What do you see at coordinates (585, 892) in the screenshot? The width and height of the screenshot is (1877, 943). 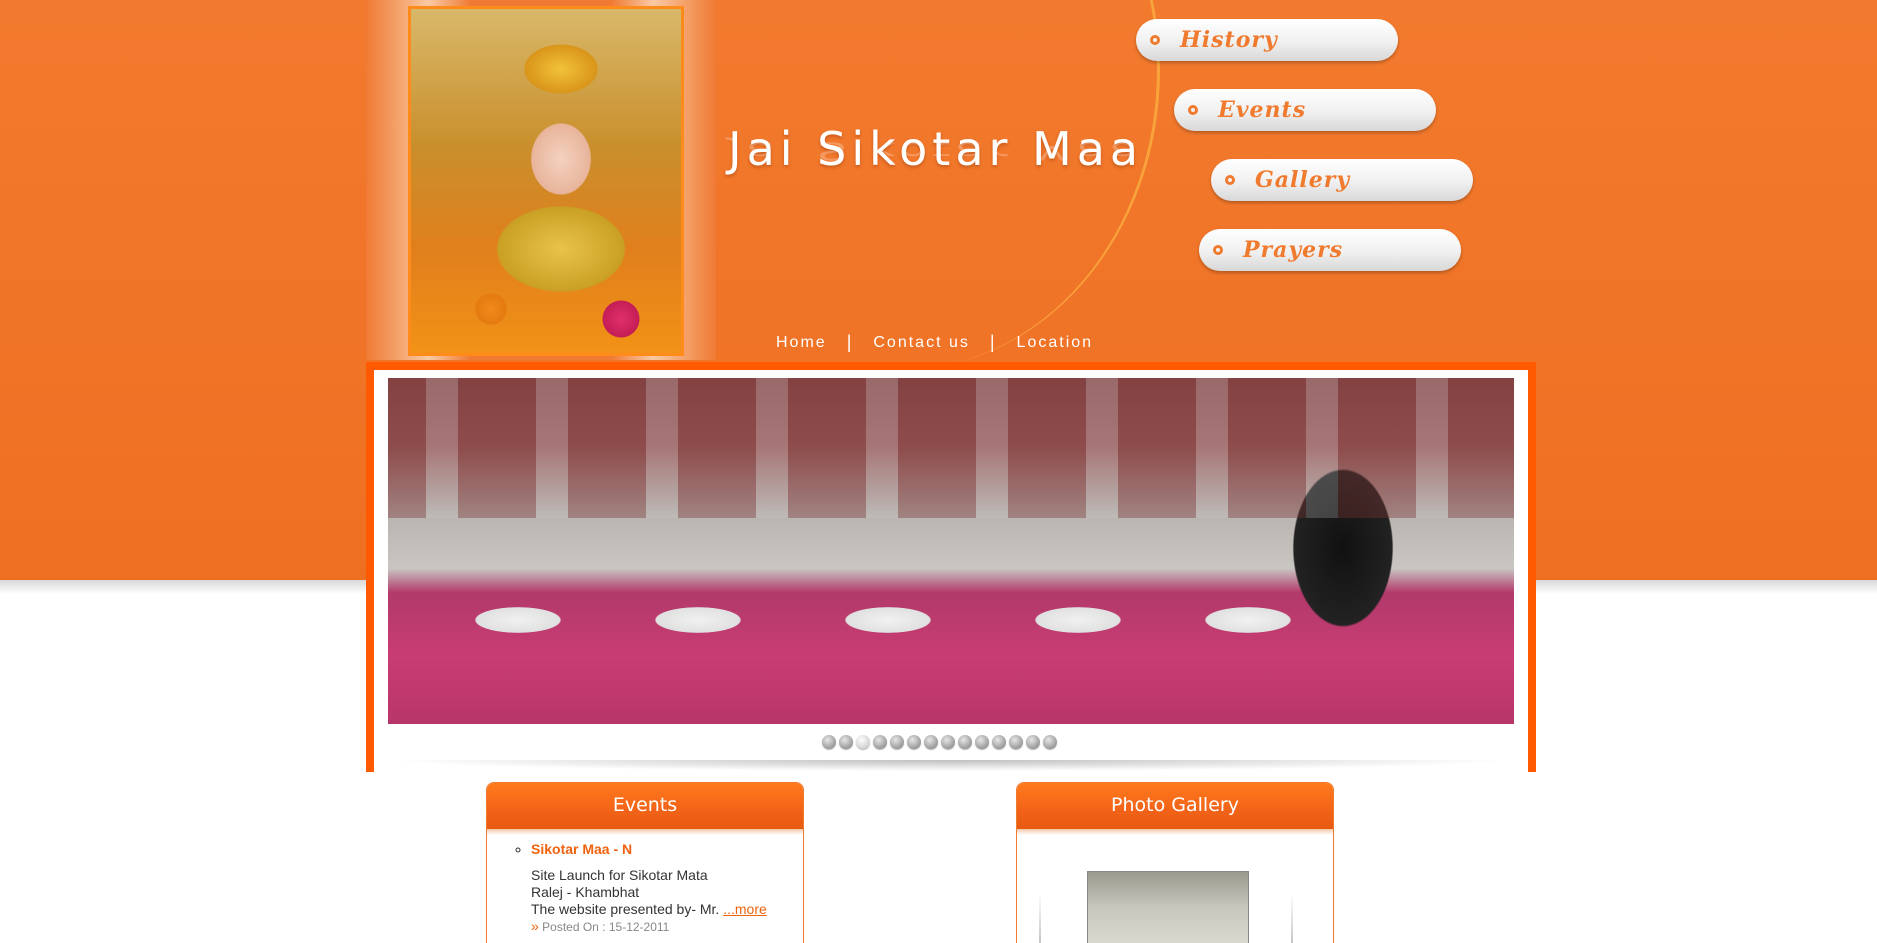 I see `event-line: Ralej - Khambhat` at bounding box center [585, 892].